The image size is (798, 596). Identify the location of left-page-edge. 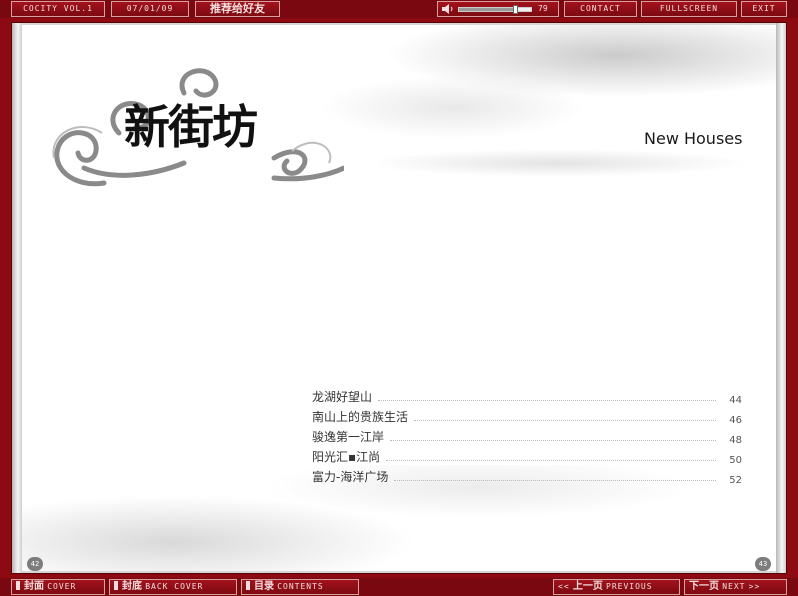
(17, 298).